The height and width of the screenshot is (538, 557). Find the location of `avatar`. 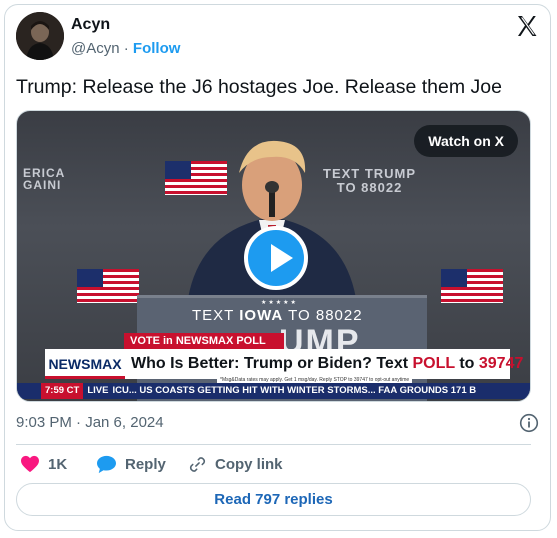

avatar is located at coordinates (40, 36).